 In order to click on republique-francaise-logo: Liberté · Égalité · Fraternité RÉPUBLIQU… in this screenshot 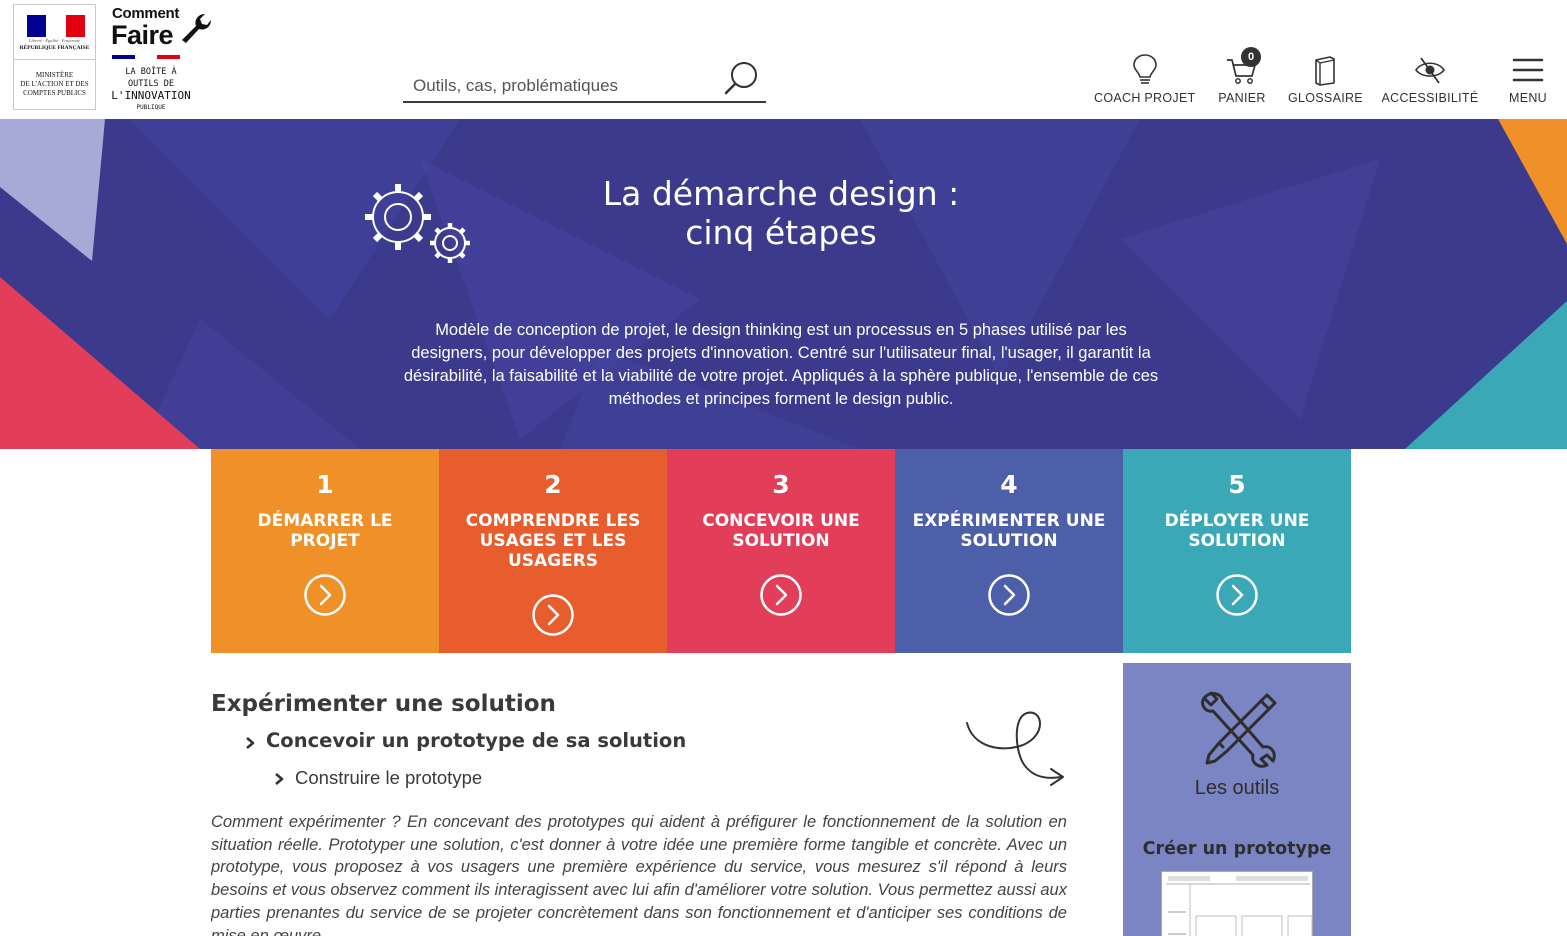, I will do `click(54, 57)`.